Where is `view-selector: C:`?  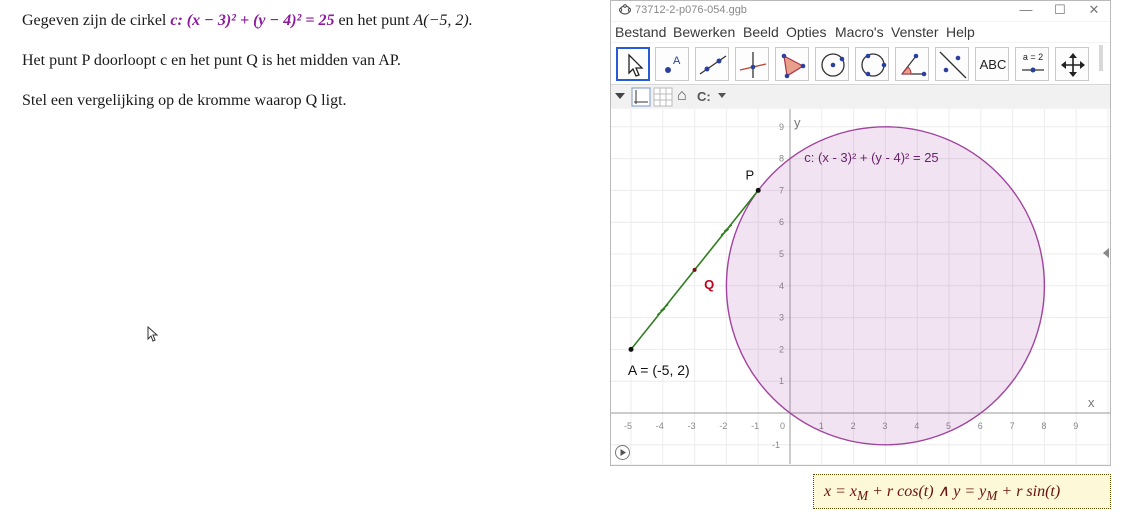
view-selector: C: is located at coordinates (704, 96).